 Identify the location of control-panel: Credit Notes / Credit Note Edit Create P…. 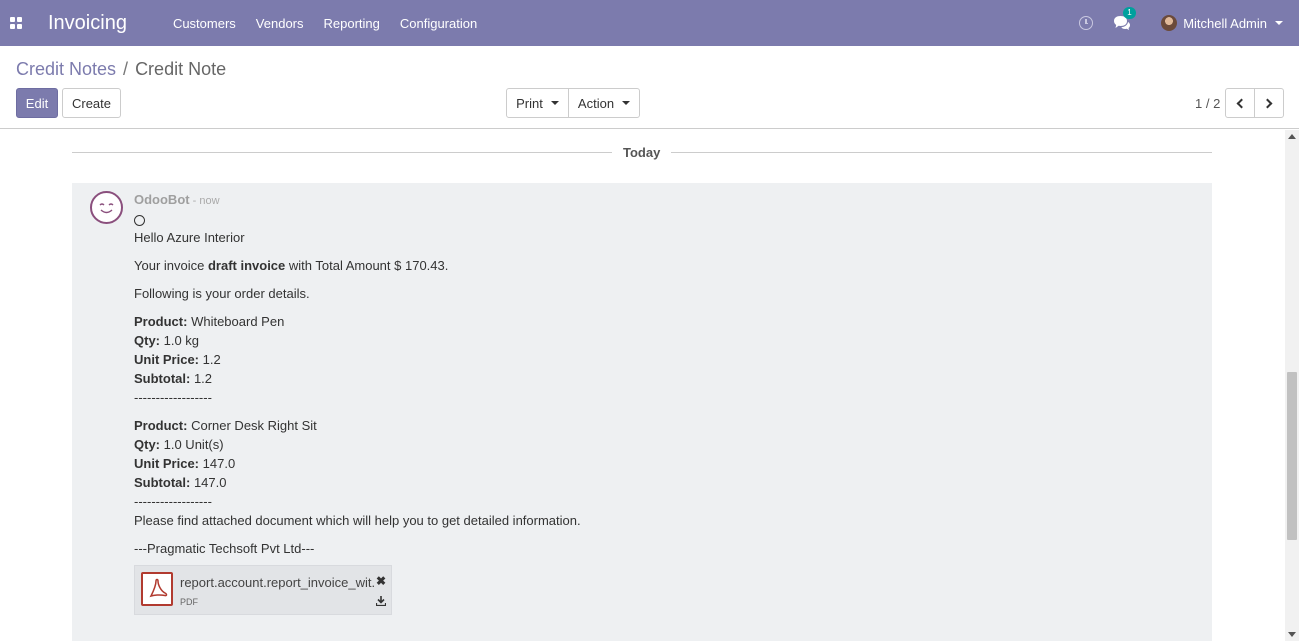
(649, 87).